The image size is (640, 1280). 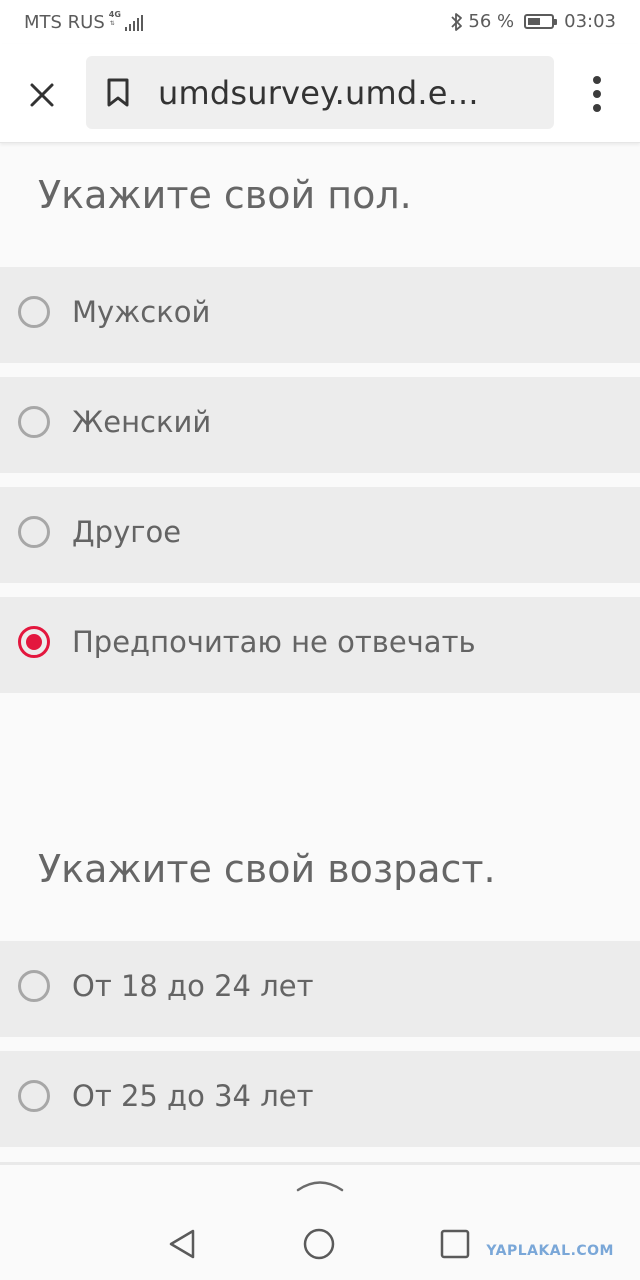 What do you see at coordinates (455, 1244) in the screenshot?
I see `recent-apps-icon` at bounding box center [455, 1244].